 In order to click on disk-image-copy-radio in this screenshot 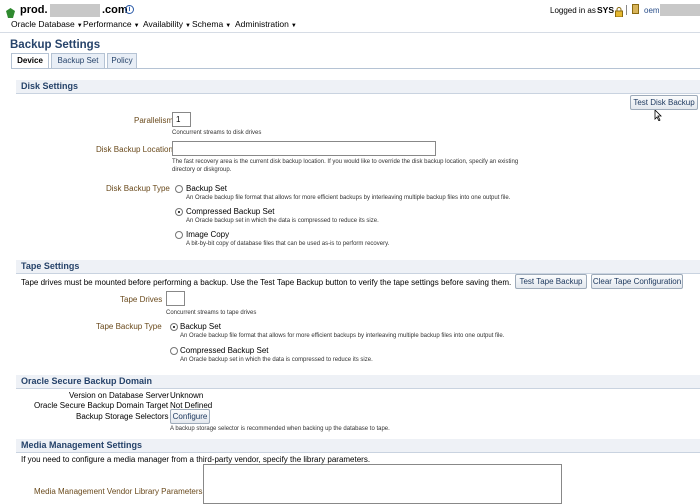, I will do `click(179, 235)`.